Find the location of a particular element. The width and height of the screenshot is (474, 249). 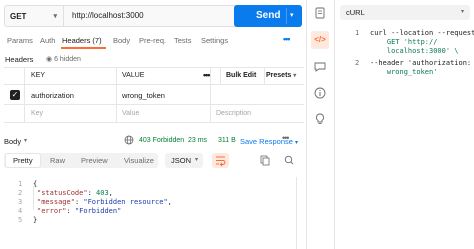

value-placeholder: Value is located at coordinates (130, 113).